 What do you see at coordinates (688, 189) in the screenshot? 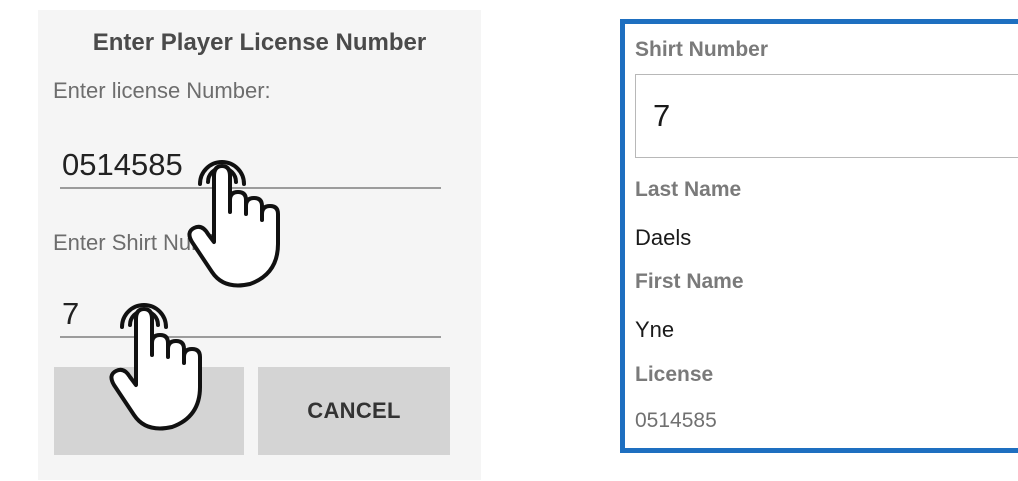
I see `last-name-label: Last Name` at bounding box center [688, 189].